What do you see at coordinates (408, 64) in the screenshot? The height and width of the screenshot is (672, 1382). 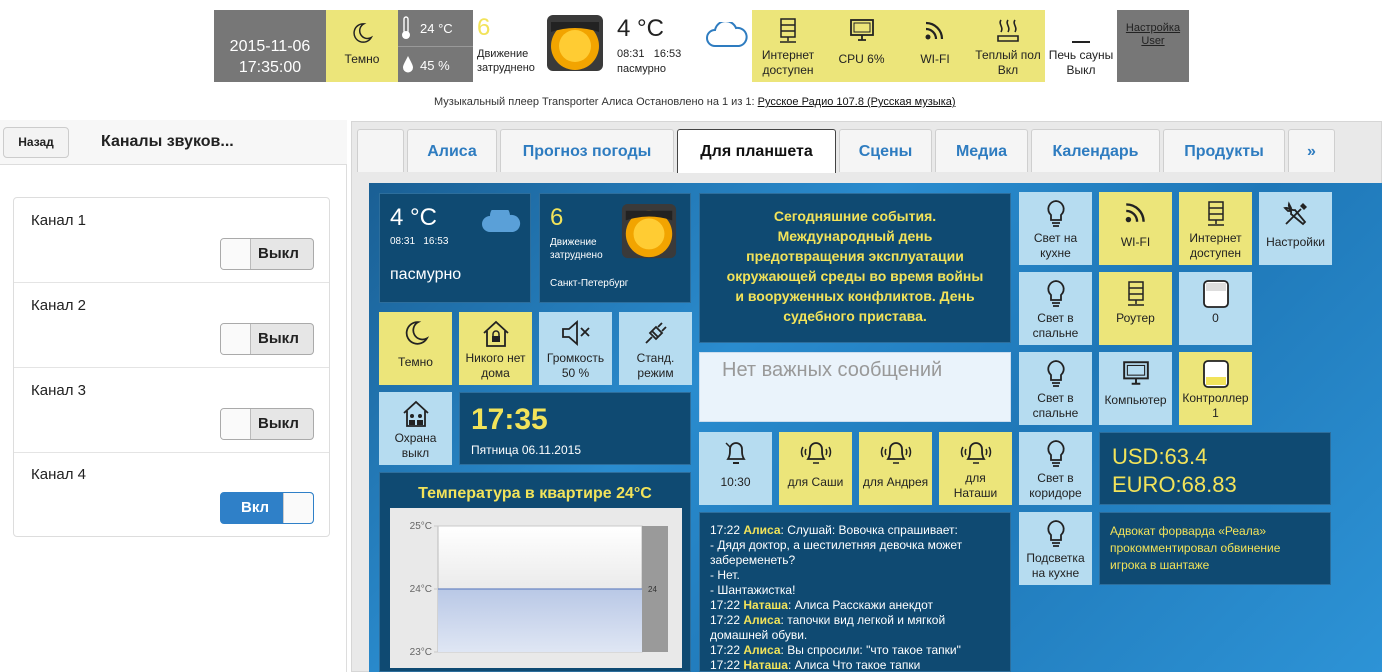 I see `drop-icon` at bounding box center [408, 64].